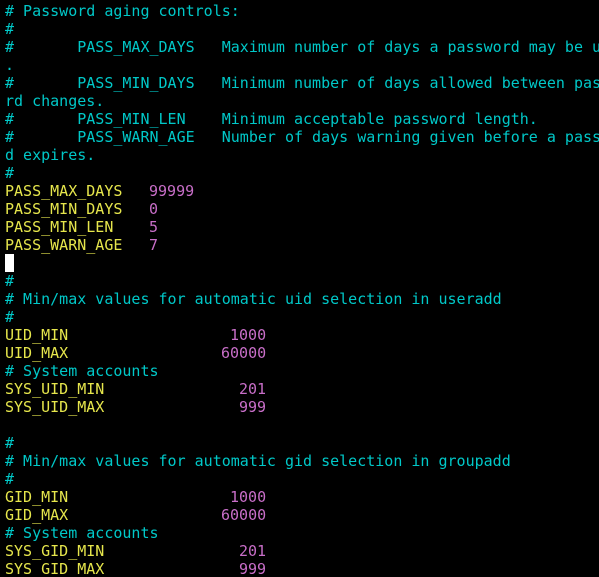 Image resolution: width=599 pixels, height=577 pixels. Describe the element at coordinates (50, 155) in the screenshot. I see `comment-line: d expires.` at that location.